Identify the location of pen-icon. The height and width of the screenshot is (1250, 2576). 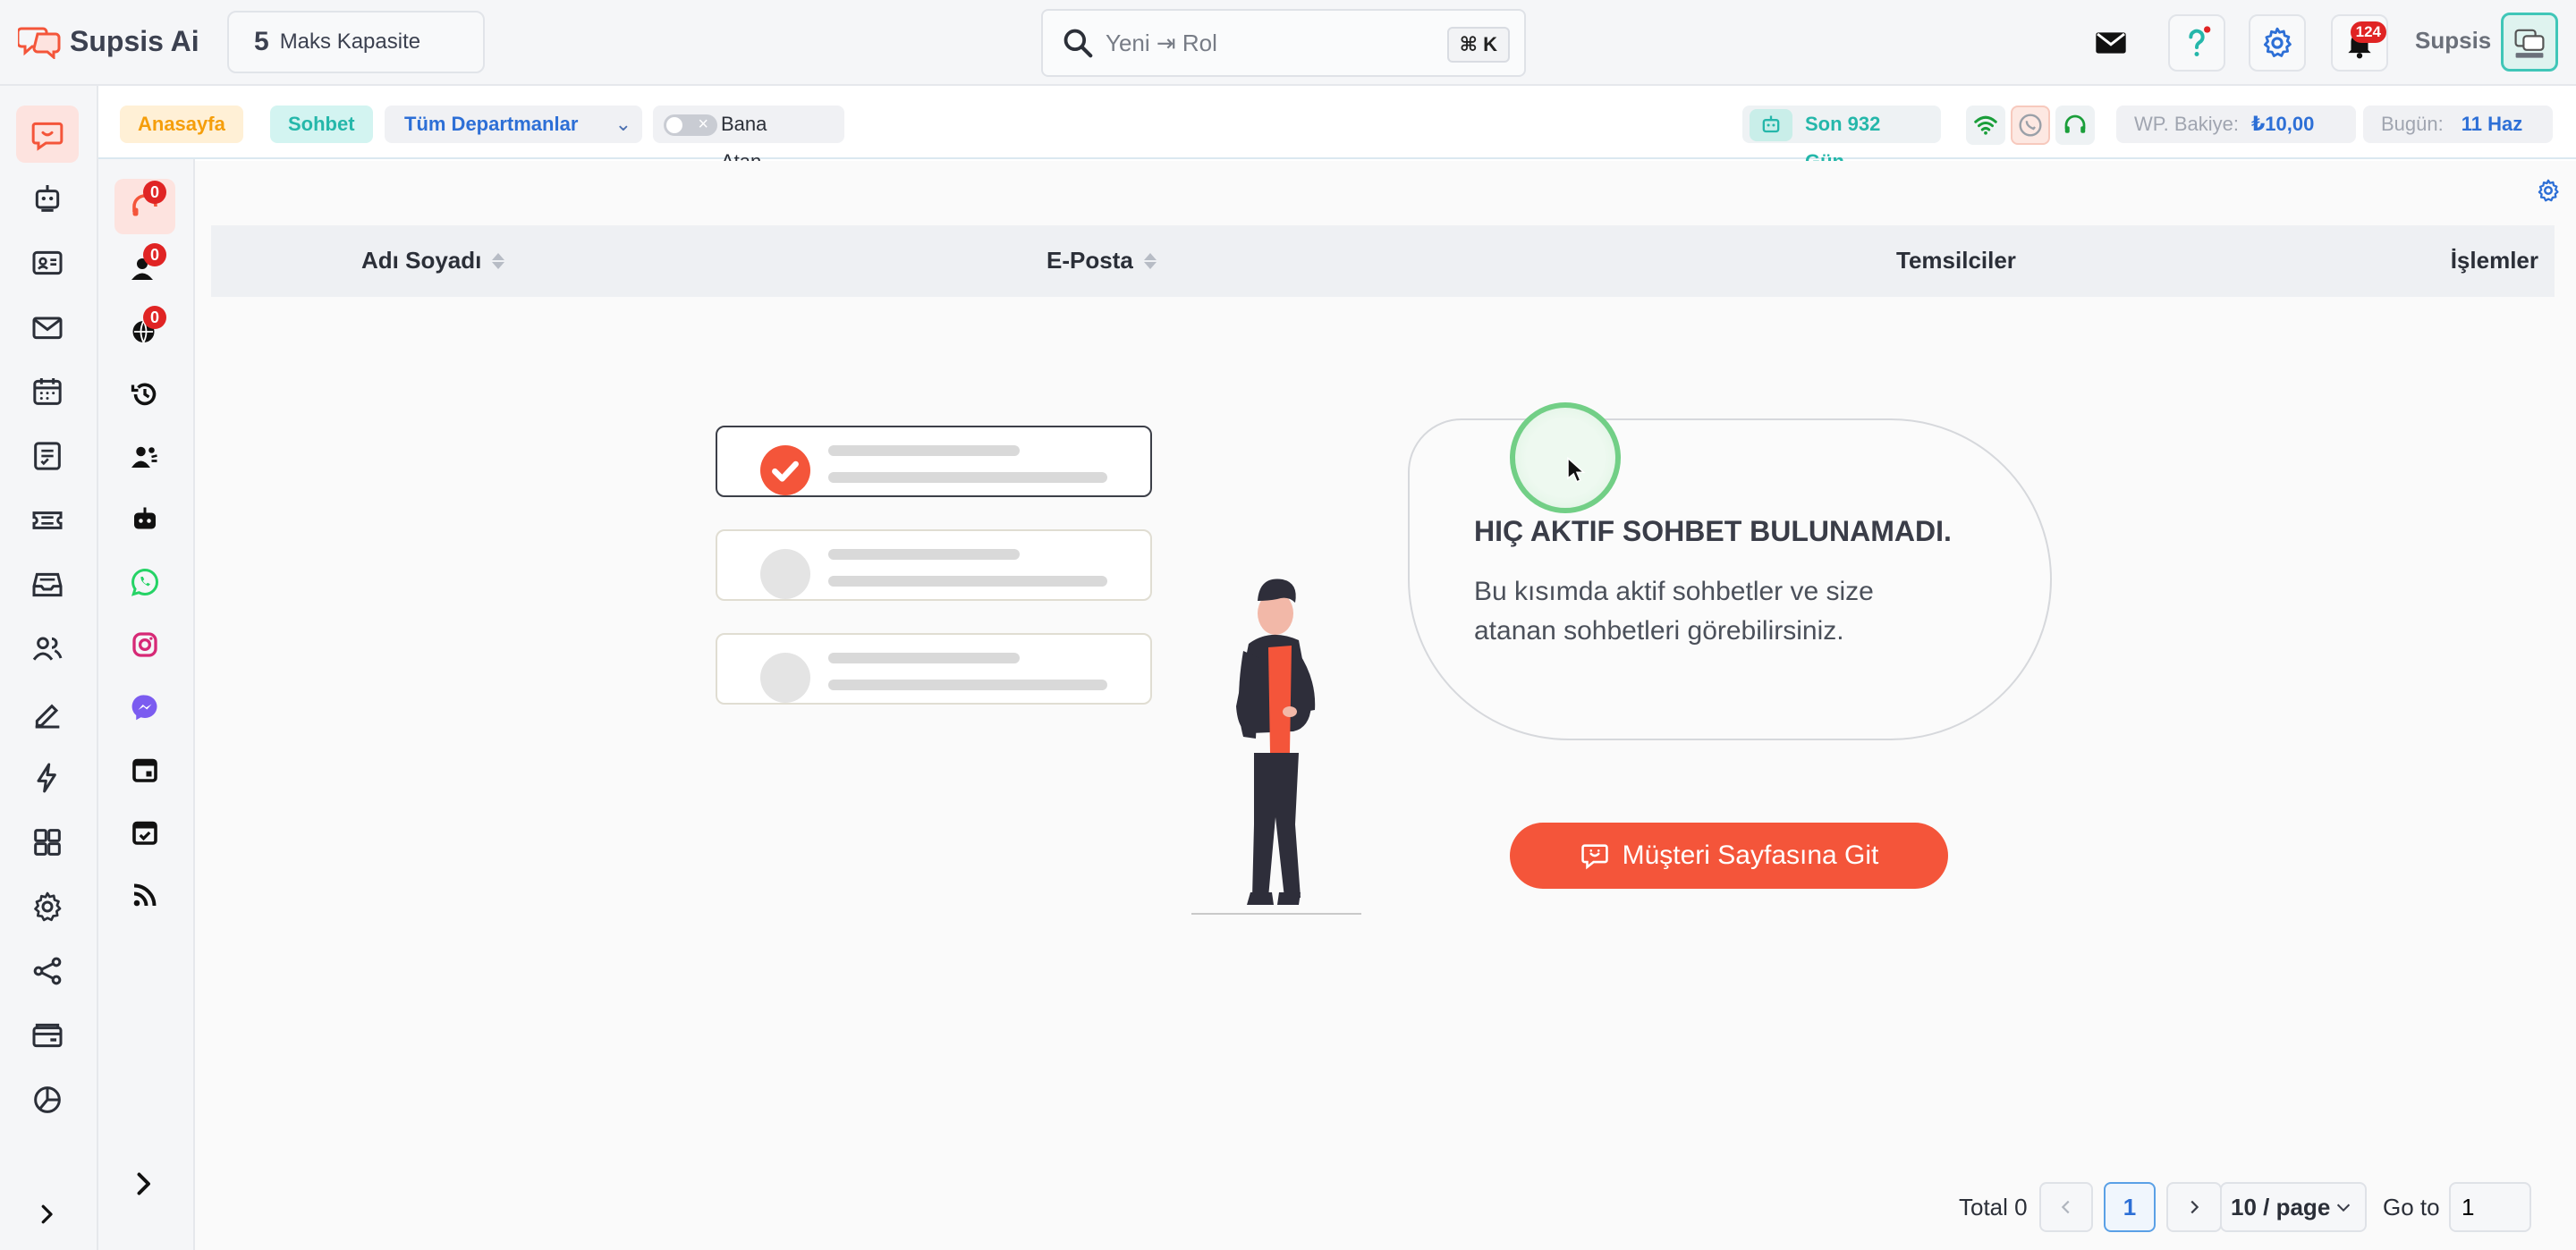
(47, 716).